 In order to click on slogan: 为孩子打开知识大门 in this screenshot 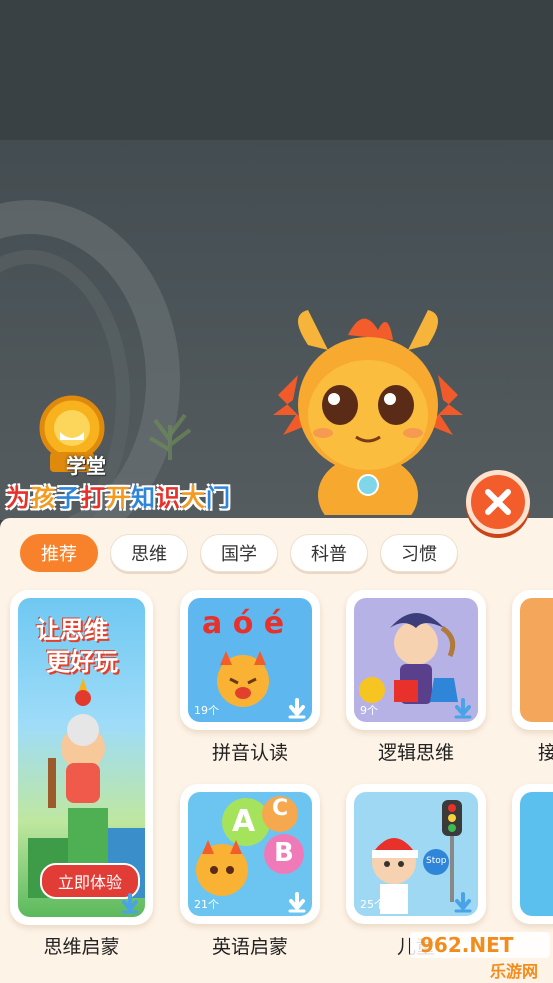, I will do `click(118, 495)`.